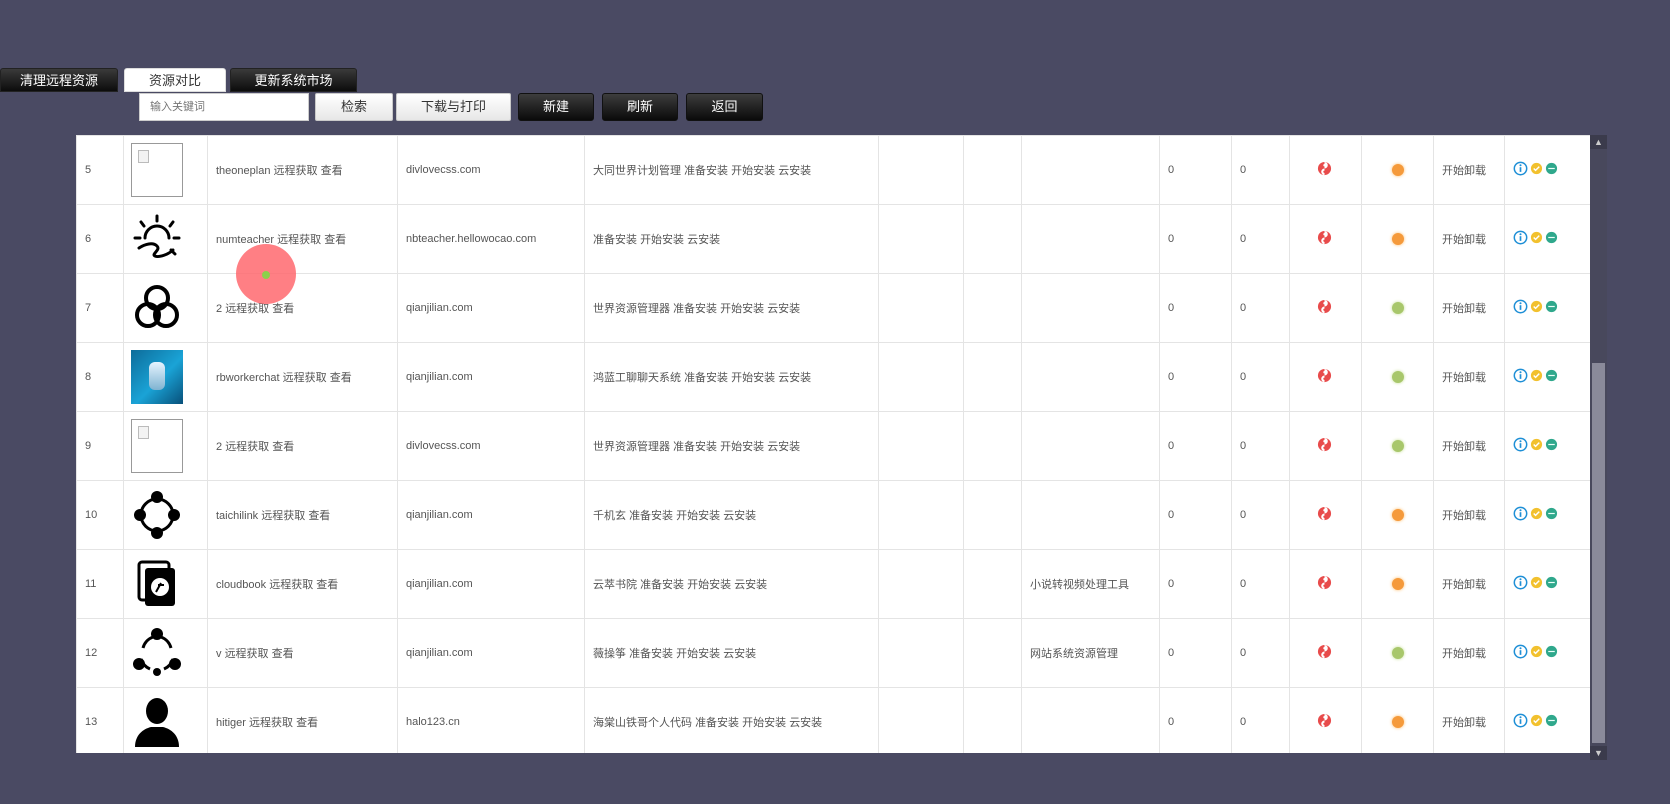 The width and height of the screenshot is (1670, 804). Describe the element at coordinates (293, 80) in the screenshot. I see `tab-update-market: 更新系统市场` at that location.